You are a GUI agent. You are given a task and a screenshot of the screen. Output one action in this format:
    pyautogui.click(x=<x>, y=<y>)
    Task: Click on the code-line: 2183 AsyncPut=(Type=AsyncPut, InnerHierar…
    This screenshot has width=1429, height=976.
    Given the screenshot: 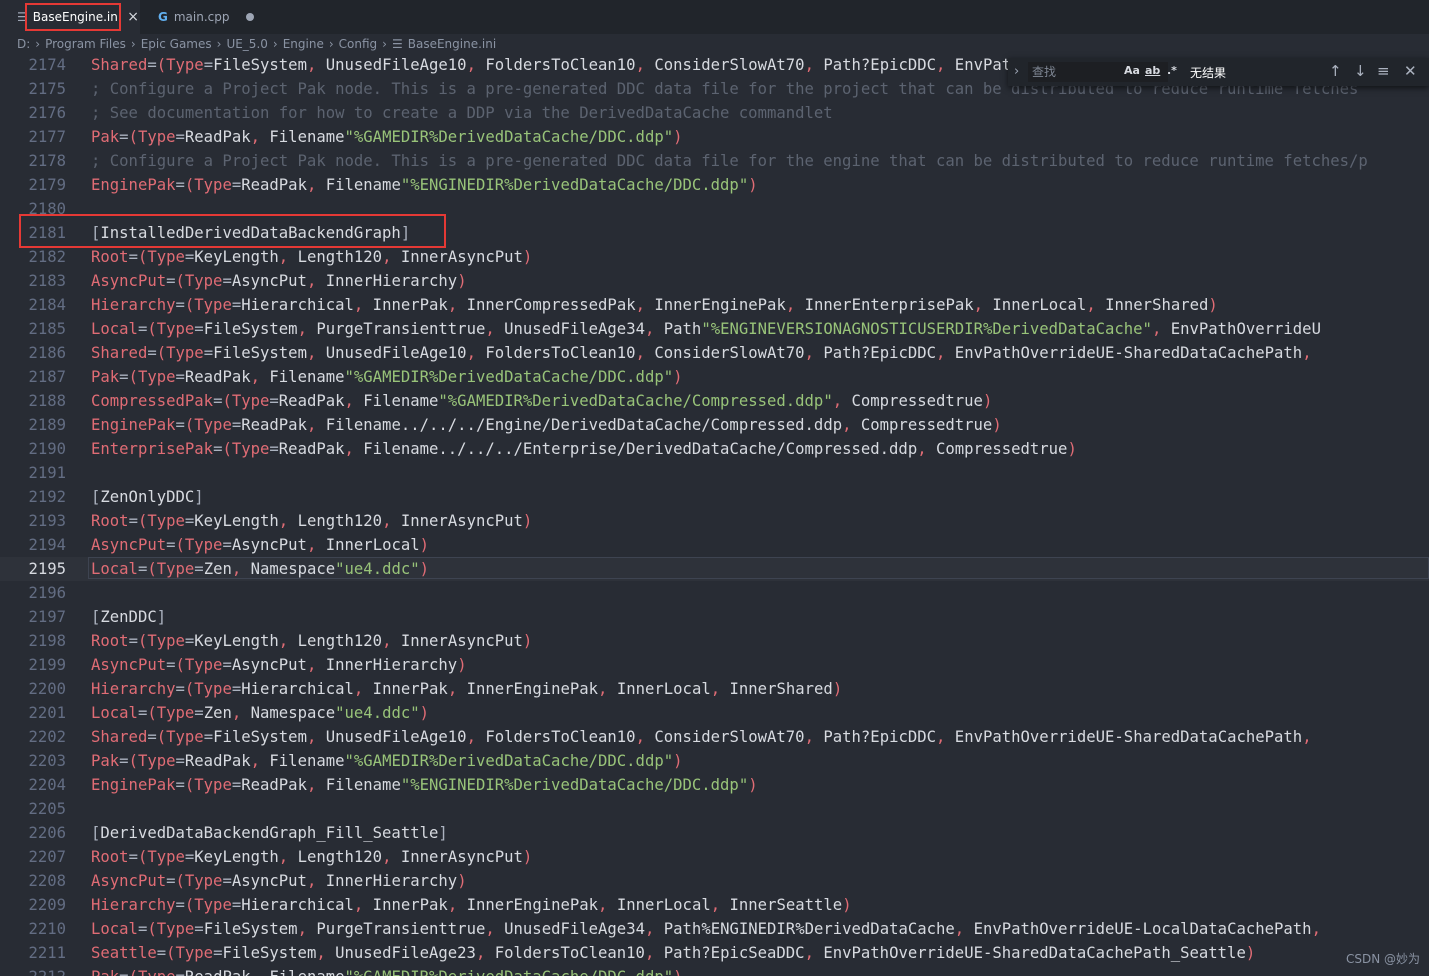 What is the action you would take?
    pyautogui.click(x=714, y=281)
    